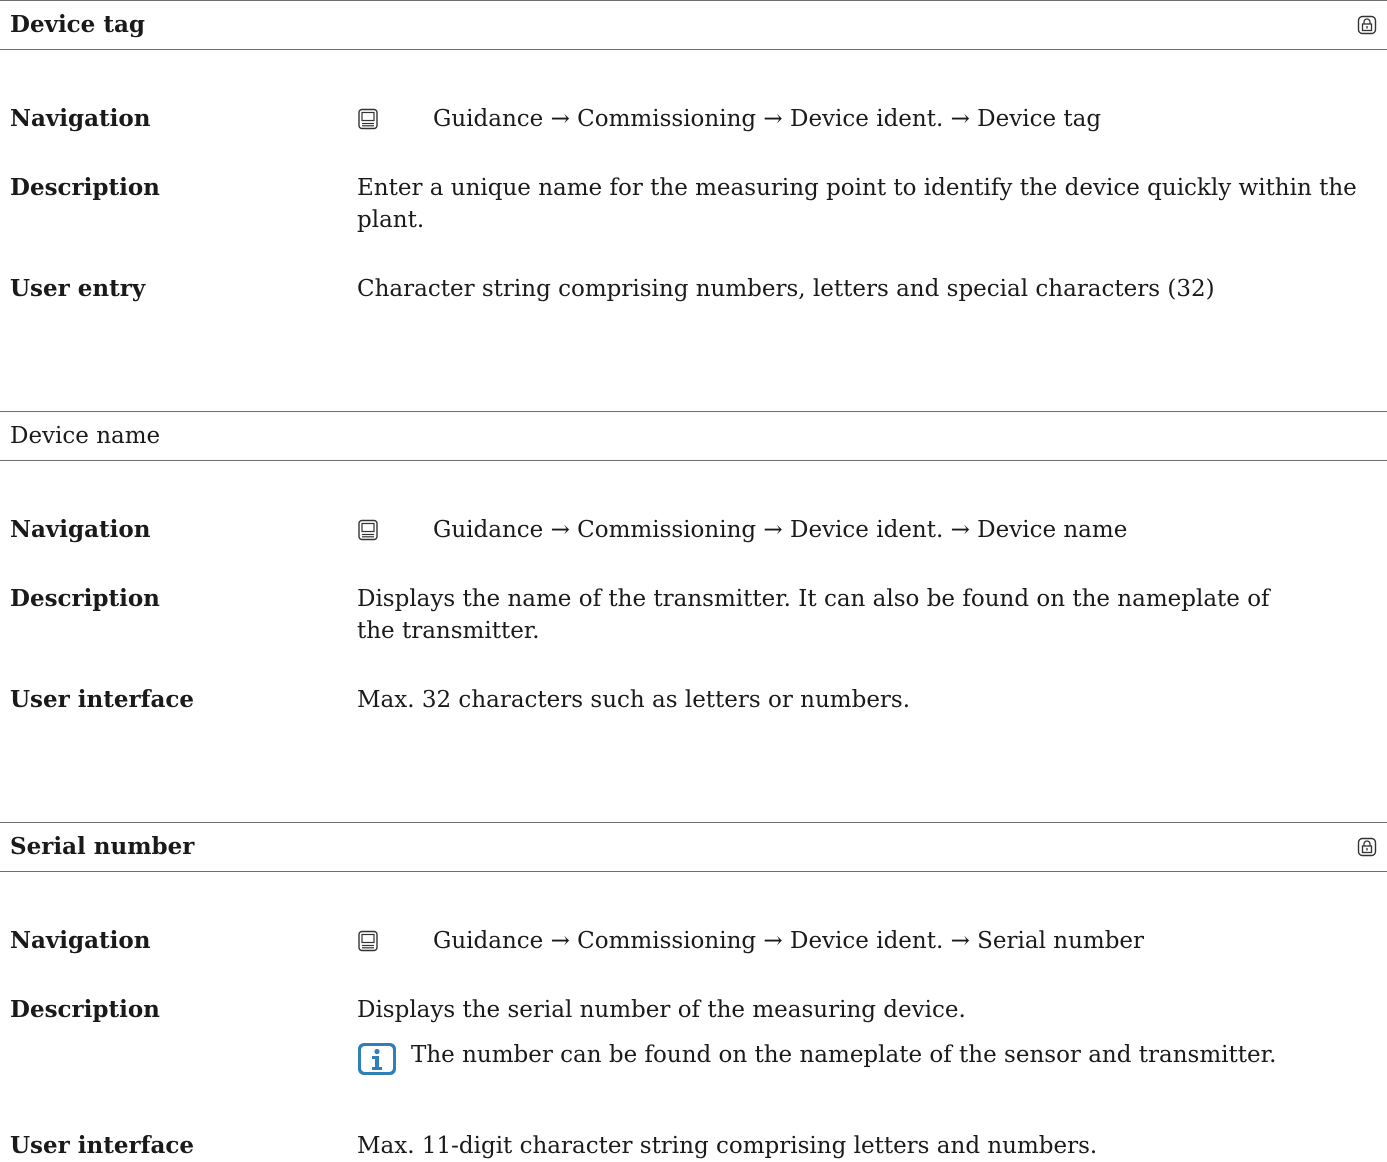 The height and width of the screenshot is (1162, 1387). Describe the element at coordinates (78, 288) in the screenshot. I see `user-entry-label: User entry` at that location.